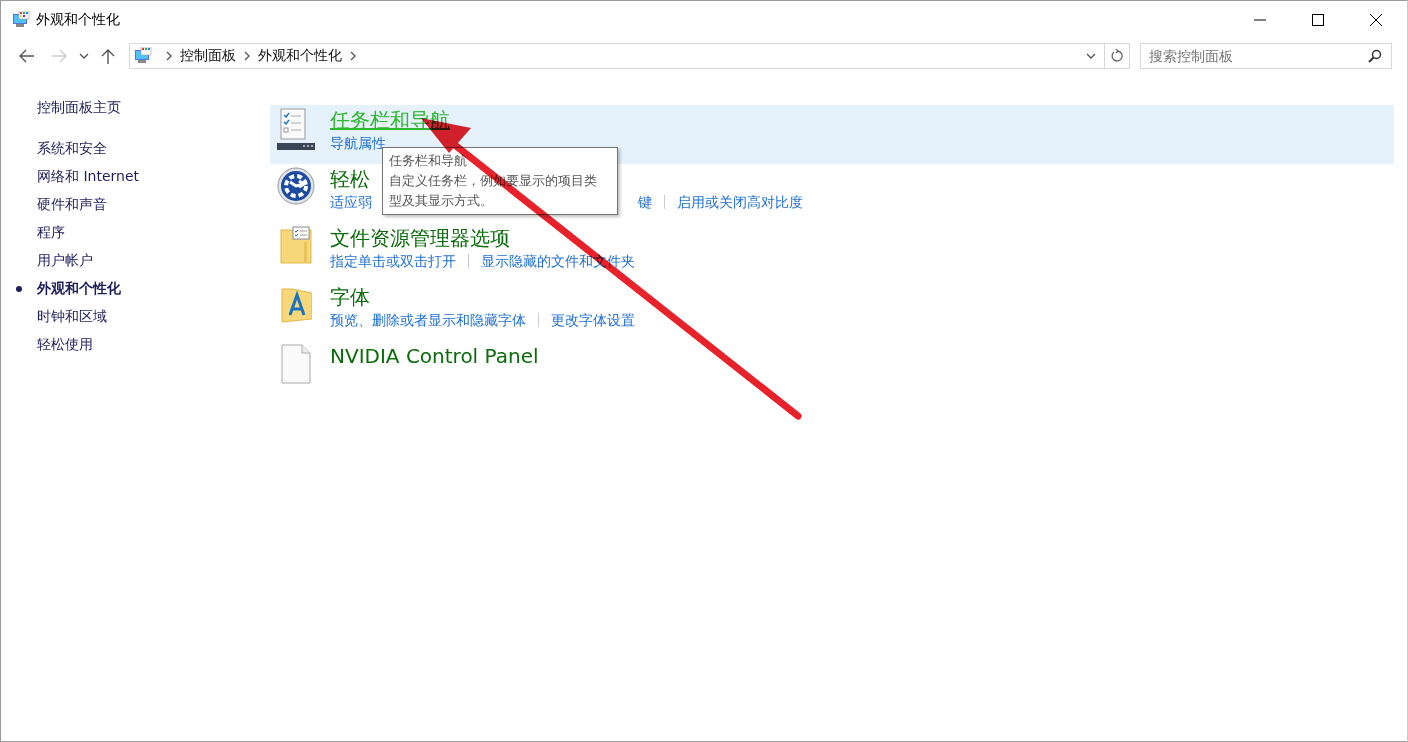  I want to click on task-link: 指定单击或双击打开, so click(393, 261).